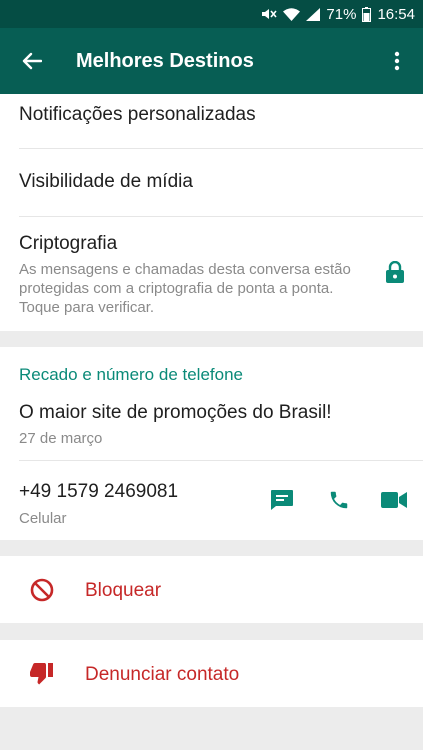  I want to click on block-icon, so click(42, 590).